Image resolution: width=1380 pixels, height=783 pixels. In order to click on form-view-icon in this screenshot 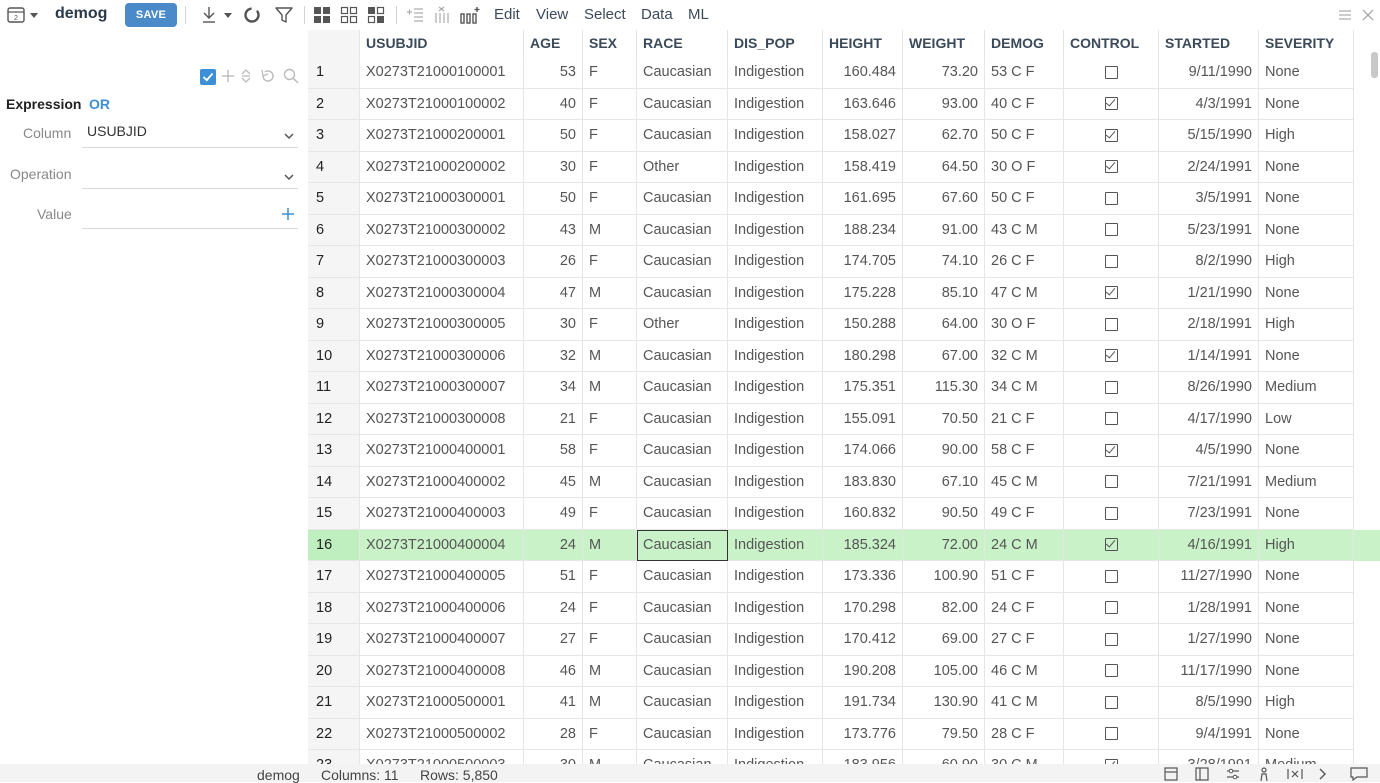, I will do `click(1202, 774)`.